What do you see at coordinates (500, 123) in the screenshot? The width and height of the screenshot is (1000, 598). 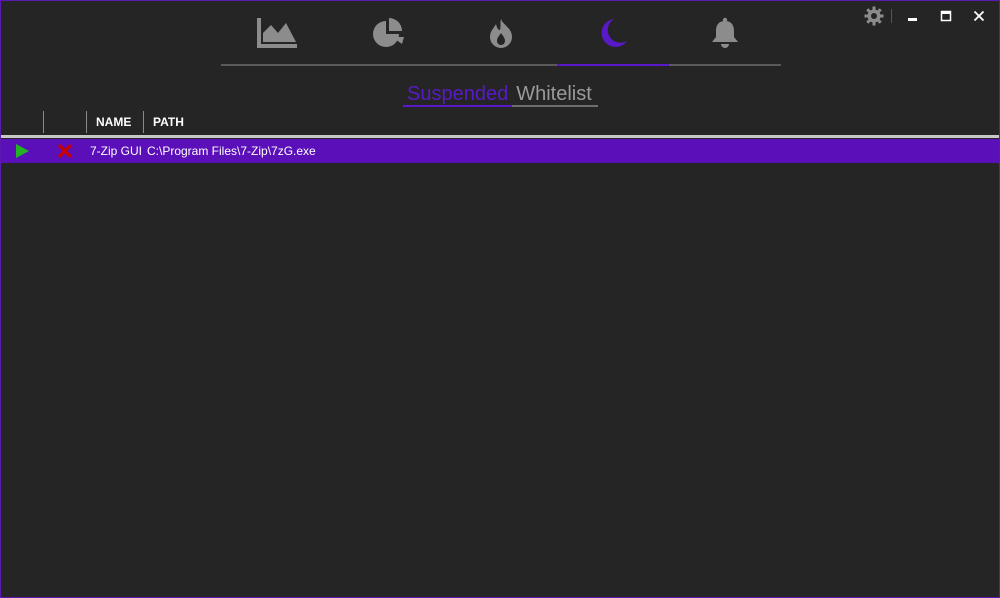 I see `table-header: NAME PATH` at bounding box center [500, 123].